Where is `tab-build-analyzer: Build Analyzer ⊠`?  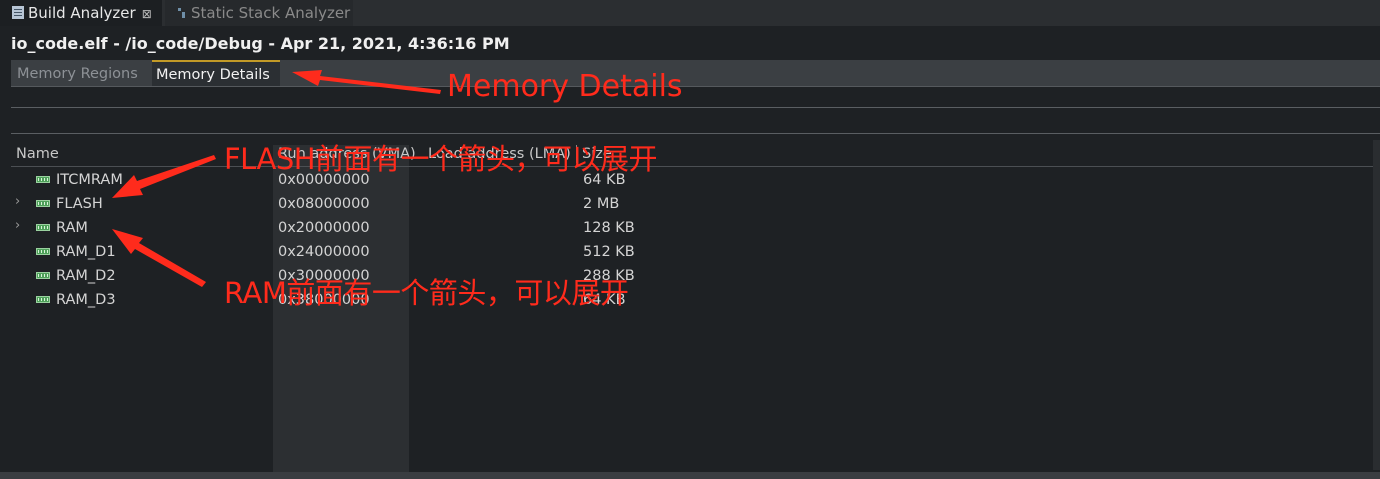
tab-build-analyzer: Build Analyzer ⊠ is located at coordinates (81, 13).